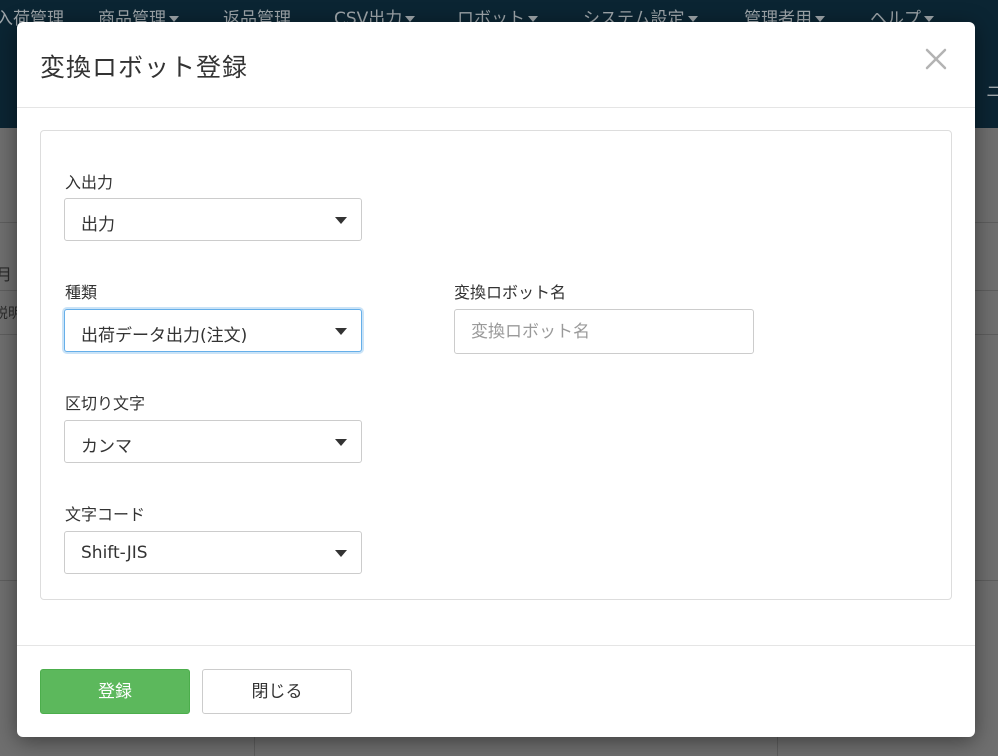  Describe the element at coordinates (106, 447) in the screenshot. I see `delimiter-select-value: カンマ` at that location.